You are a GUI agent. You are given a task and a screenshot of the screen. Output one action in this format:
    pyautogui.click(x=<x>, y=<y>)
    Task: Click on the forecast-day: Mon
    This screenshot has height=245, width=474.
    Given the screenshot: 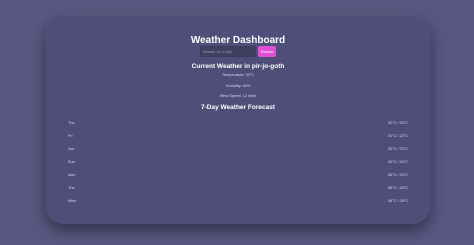 What is the action you would take?
    pyautogui.click(x=72, y=174)
    